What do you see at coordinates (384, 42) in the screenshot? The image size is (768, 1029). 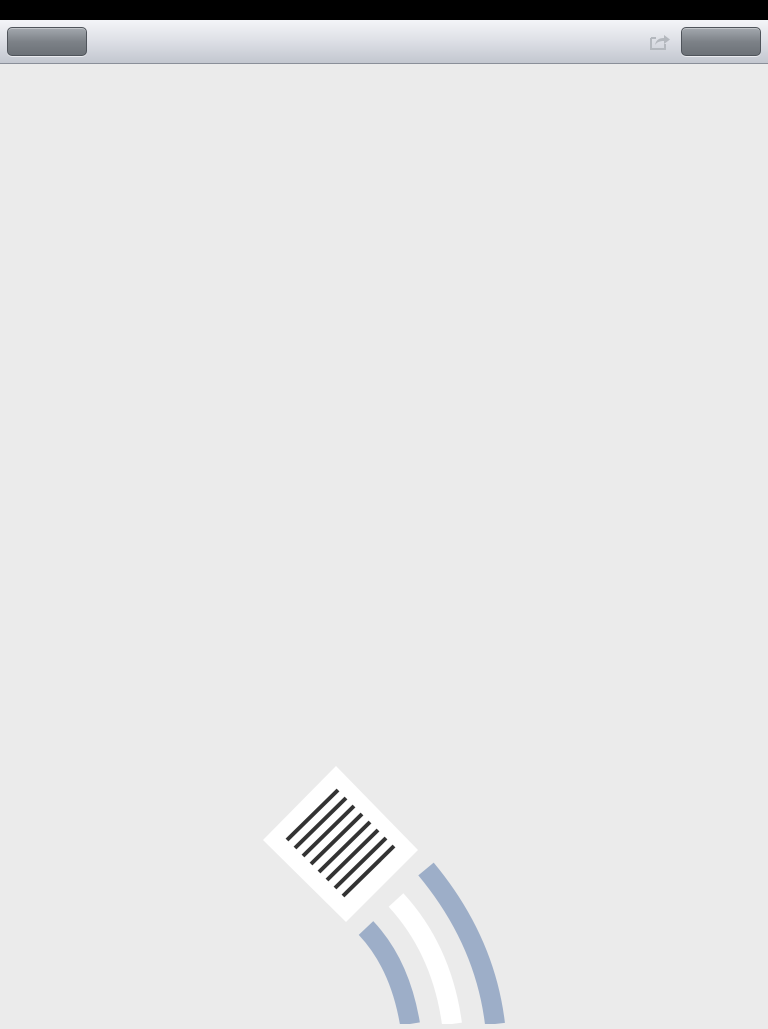 I see `top-toolbar` at bounding box center [384, 42].